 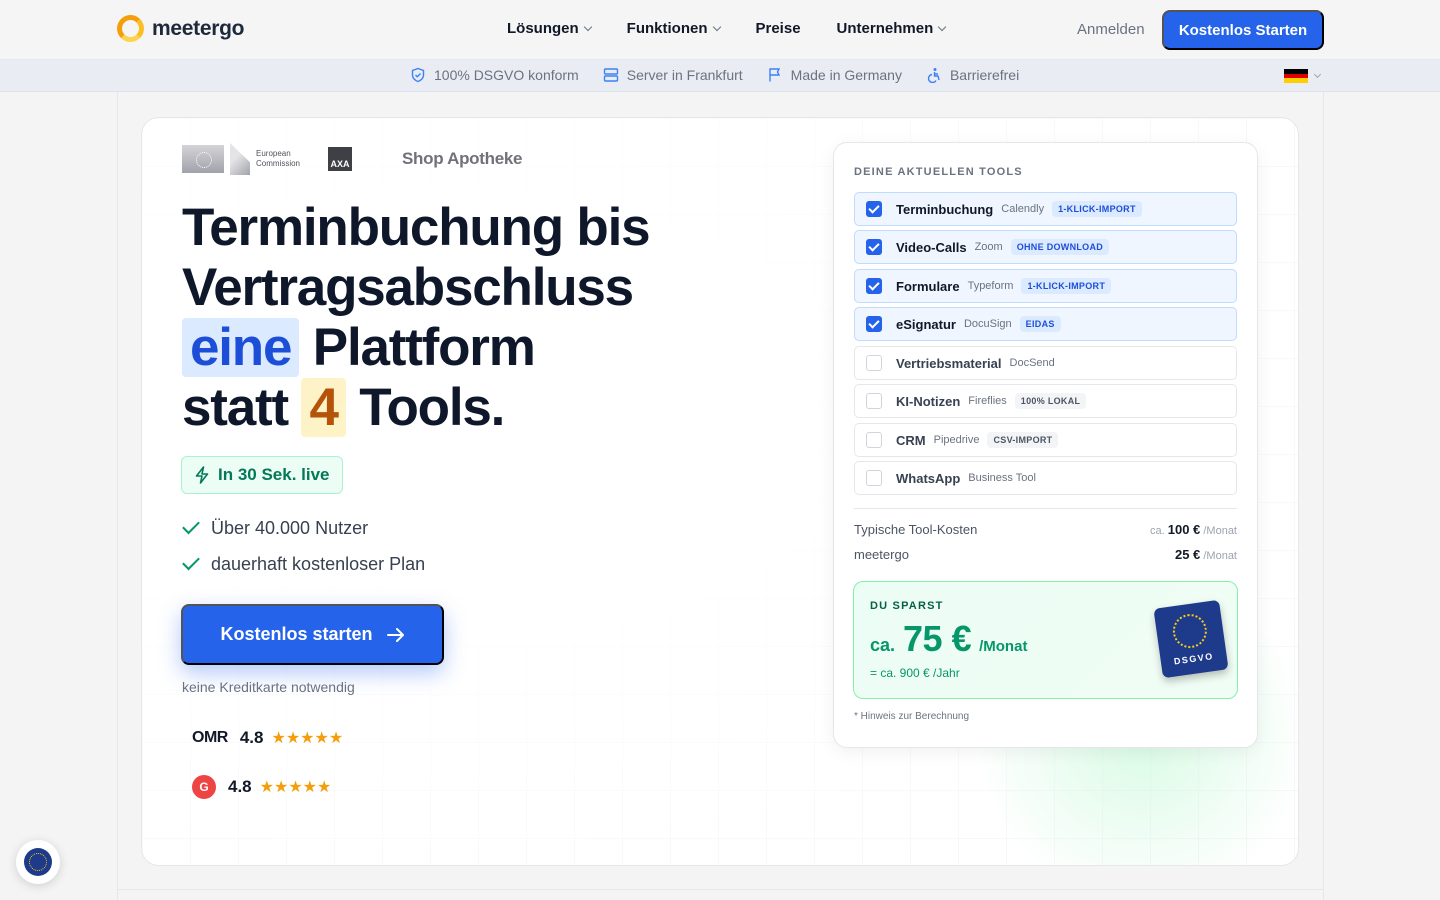 I want to click on tool-name: KI-Notizen, so click(x=928, y=401).